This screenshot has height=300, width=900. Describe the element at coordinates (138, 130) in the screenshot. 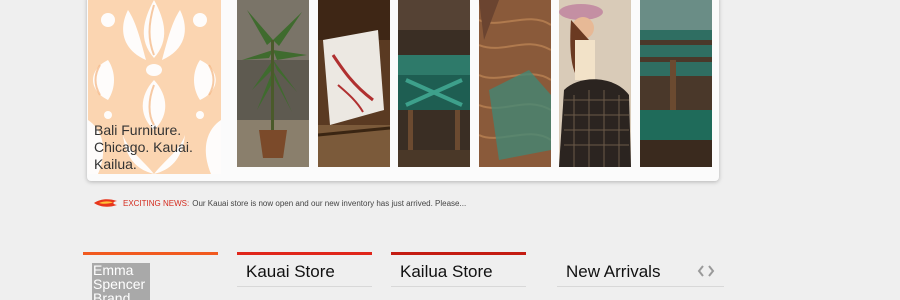

I see `tagline-line: Bali Furniture.` at that location.